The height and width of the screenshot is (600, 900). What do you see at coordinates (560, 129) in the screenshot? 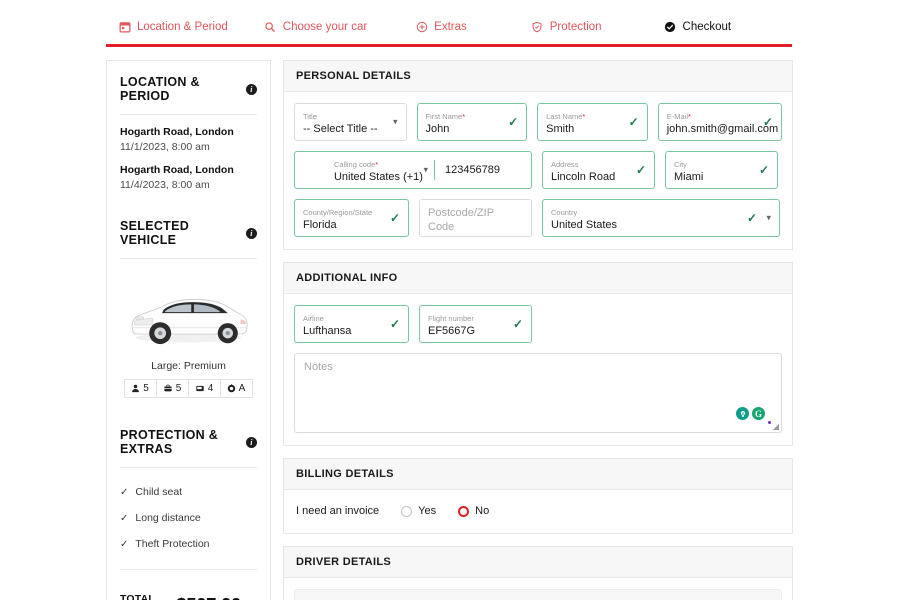
I see `field-value: Smith` at bounding box center [560, 129].